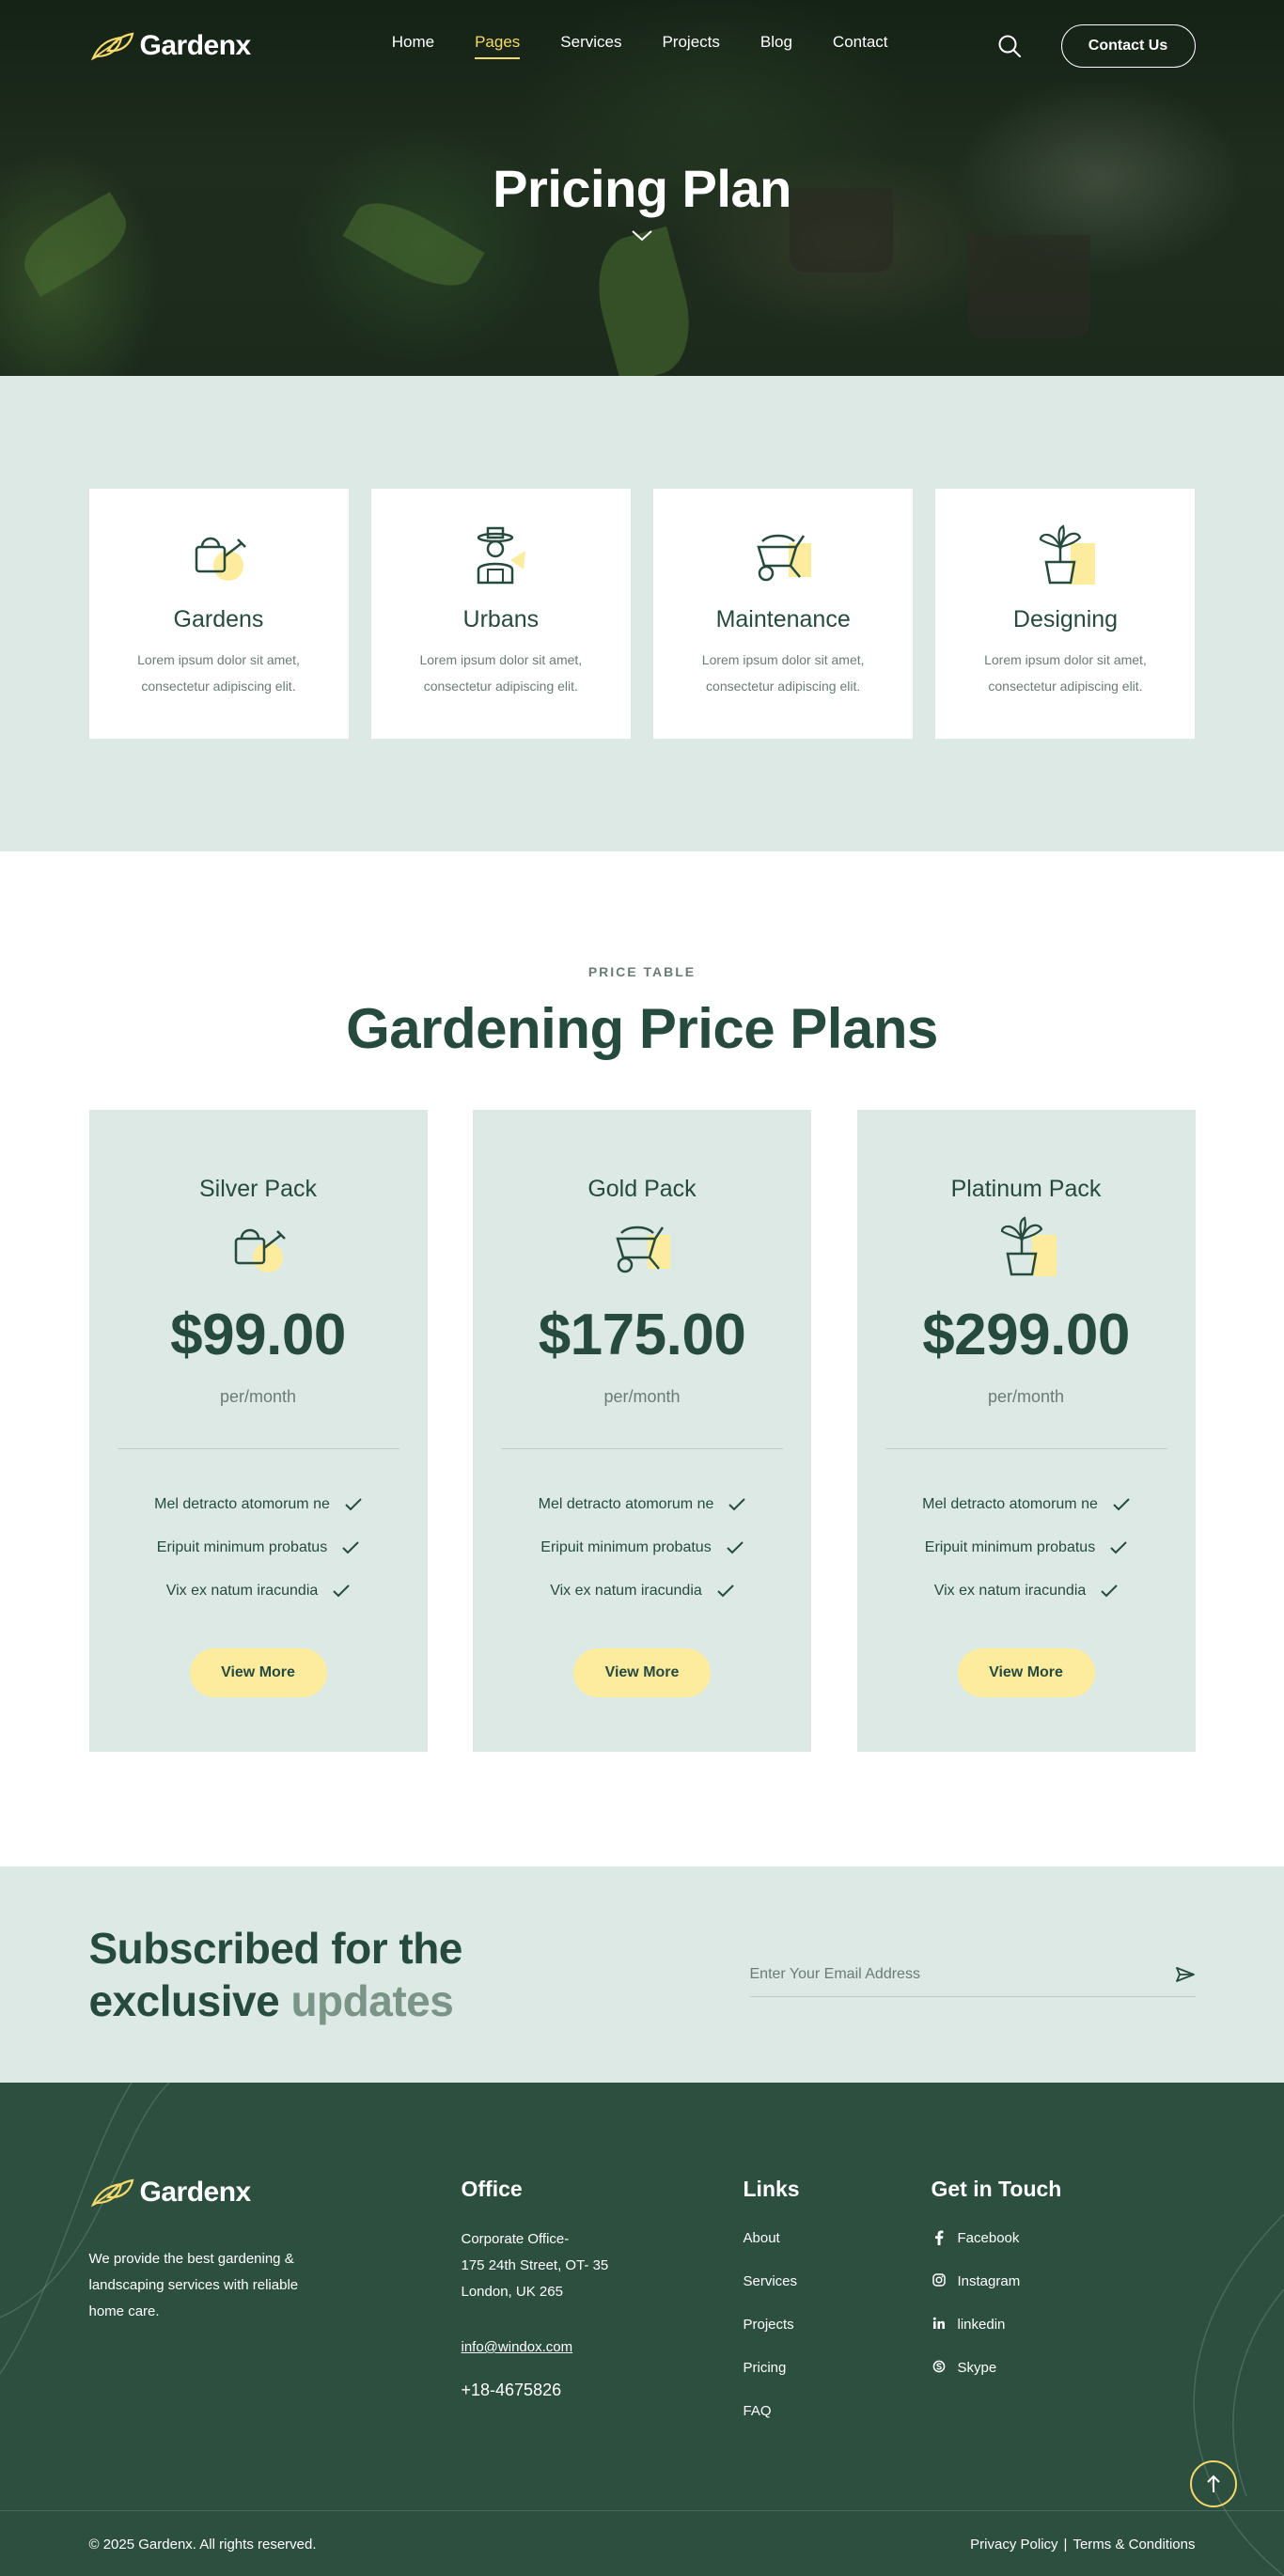 Image resolution: width=1284 pixels, height=2576 pixels. I want to click on plan-period: per/month, so click(1026, 1396).